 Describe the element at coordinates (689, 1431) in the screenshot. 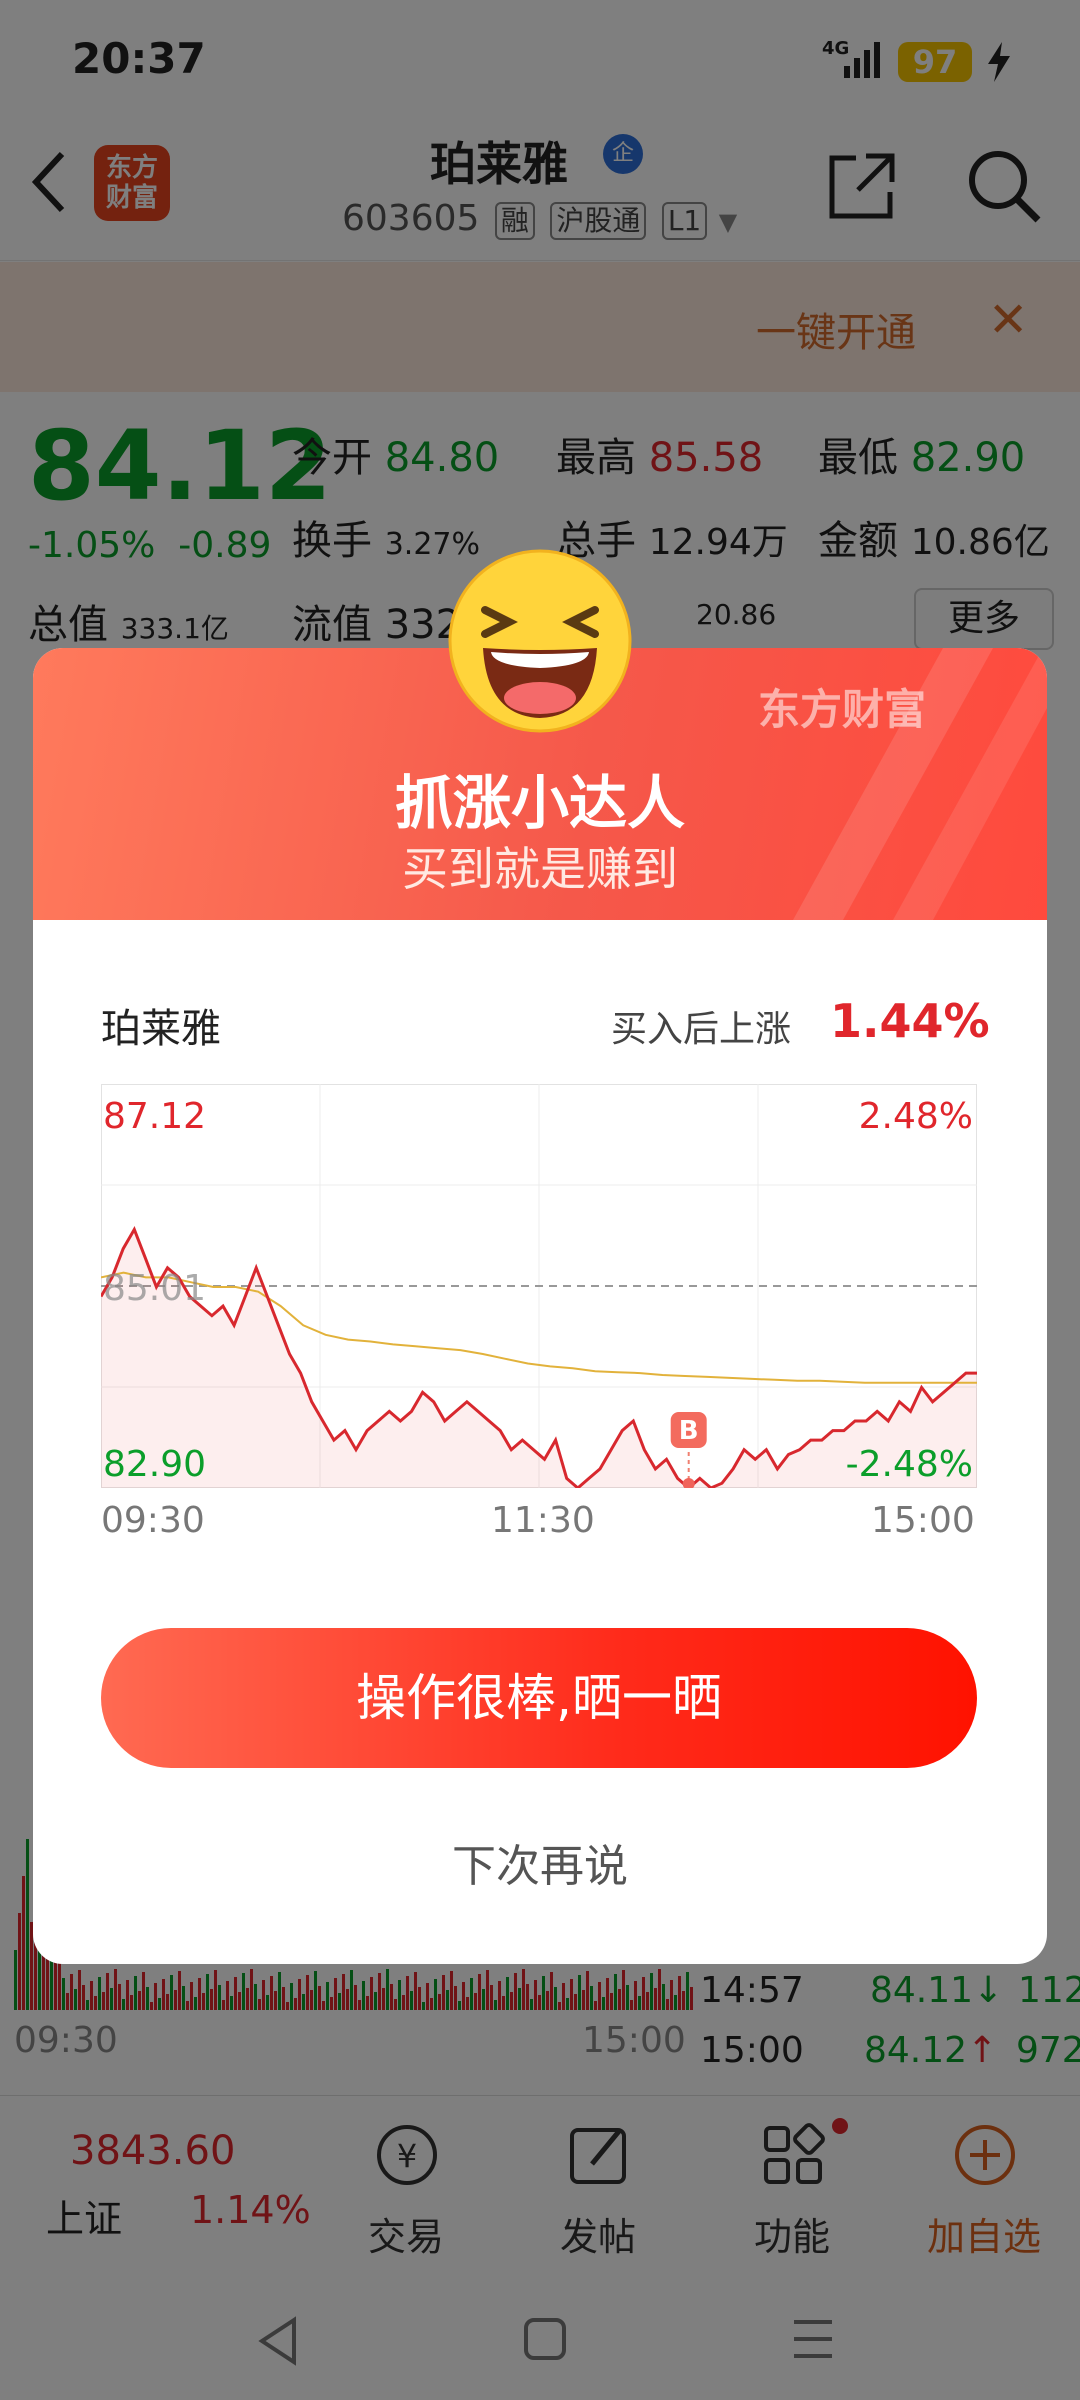

I see `buy-marker-label: B` at that location.